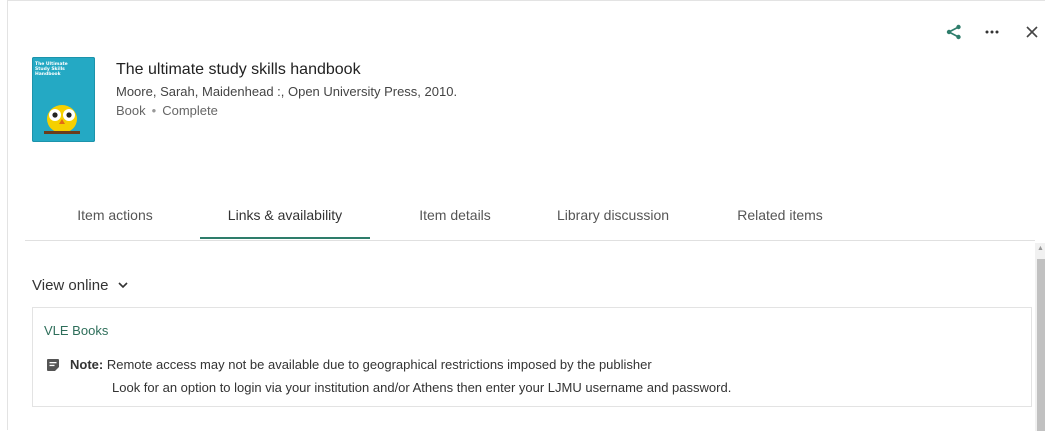  I want to click on book-cover-thumbnail: The Ultimate Study Skills Handbook, so click(63, 99).